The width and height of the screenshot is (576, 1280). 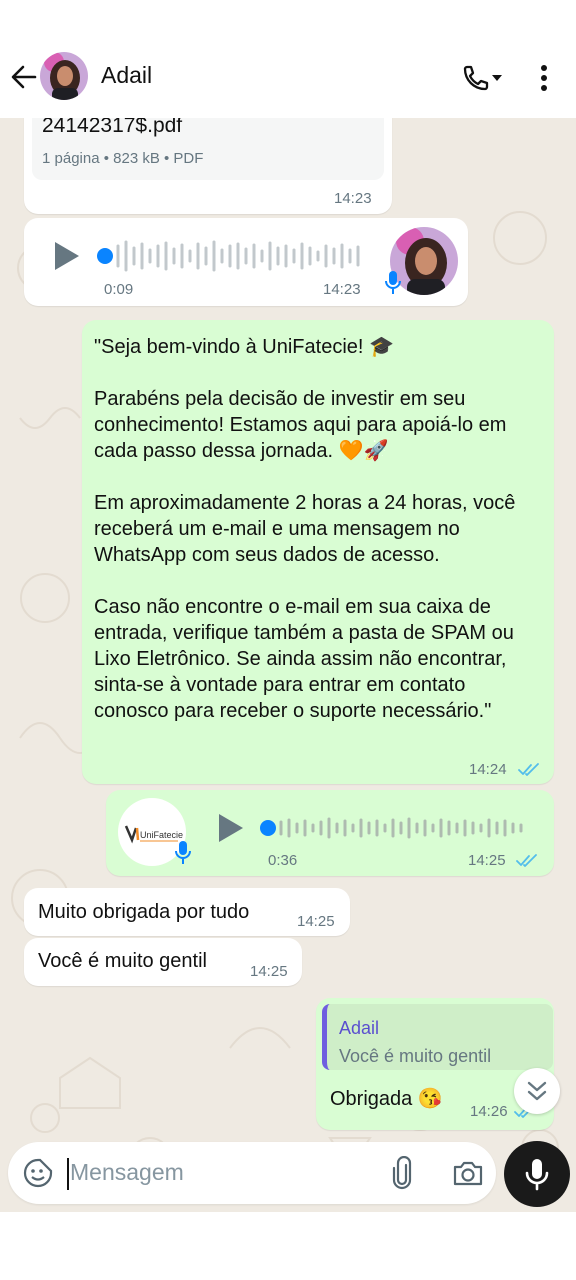 What do you see at coordinates (119, 289) in the screenshot?
I see `audio-duration: 0:09` at bounding box center [119, 289].